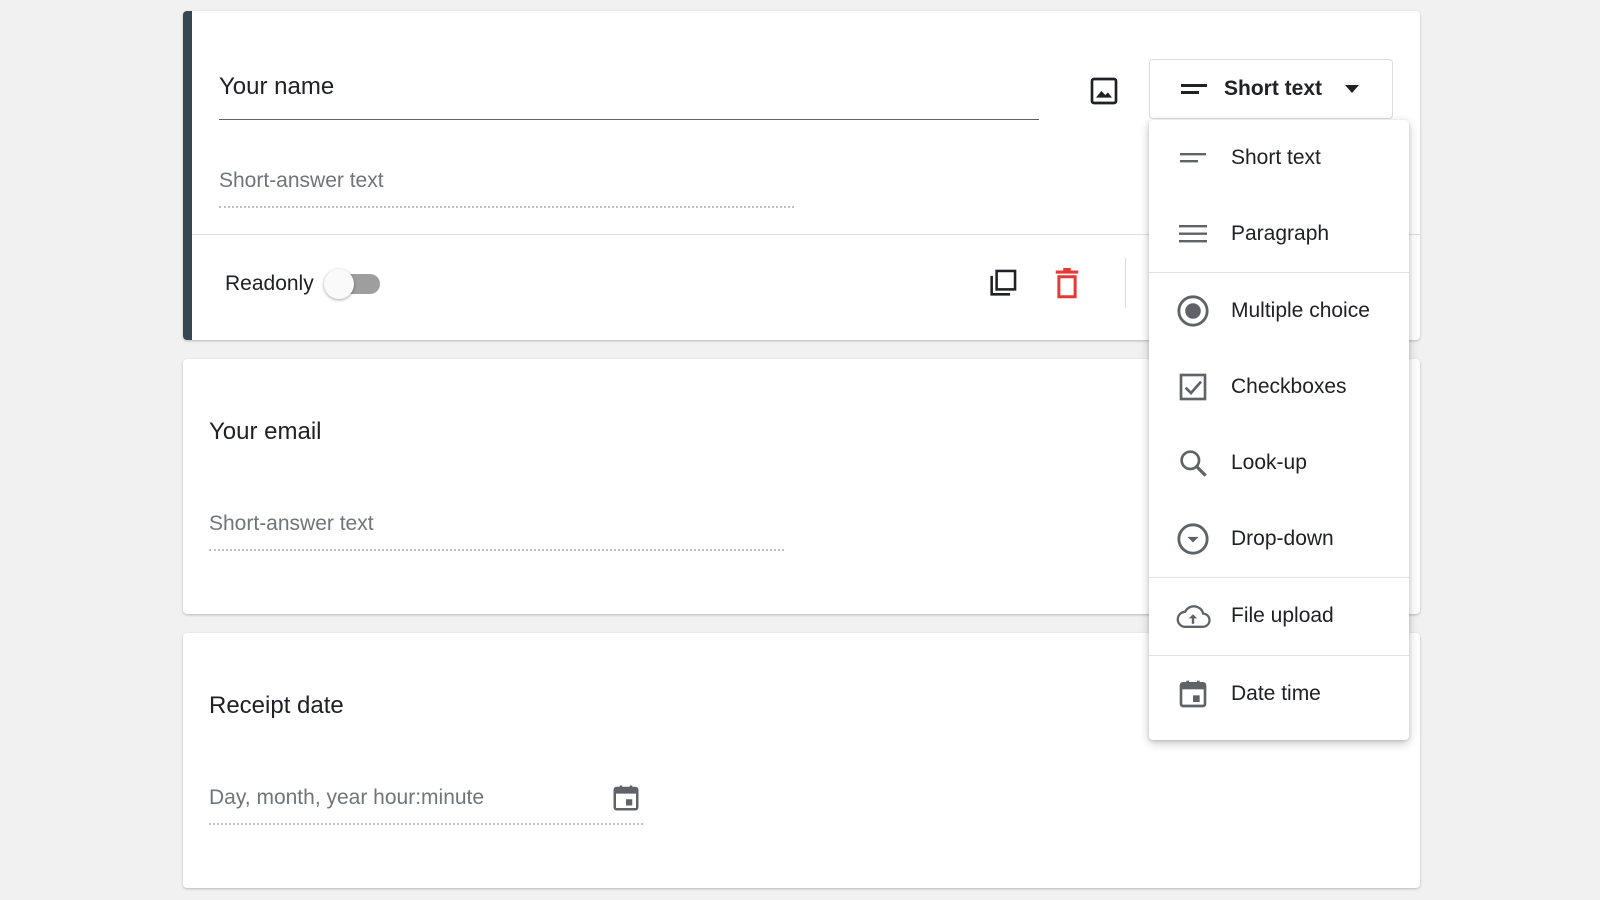 This screenshot has width=1600, height=900. What do you see at coordinates (339, 284) in the screenshot?
I see `toggle-thumb` at bounding box center [339, 284].